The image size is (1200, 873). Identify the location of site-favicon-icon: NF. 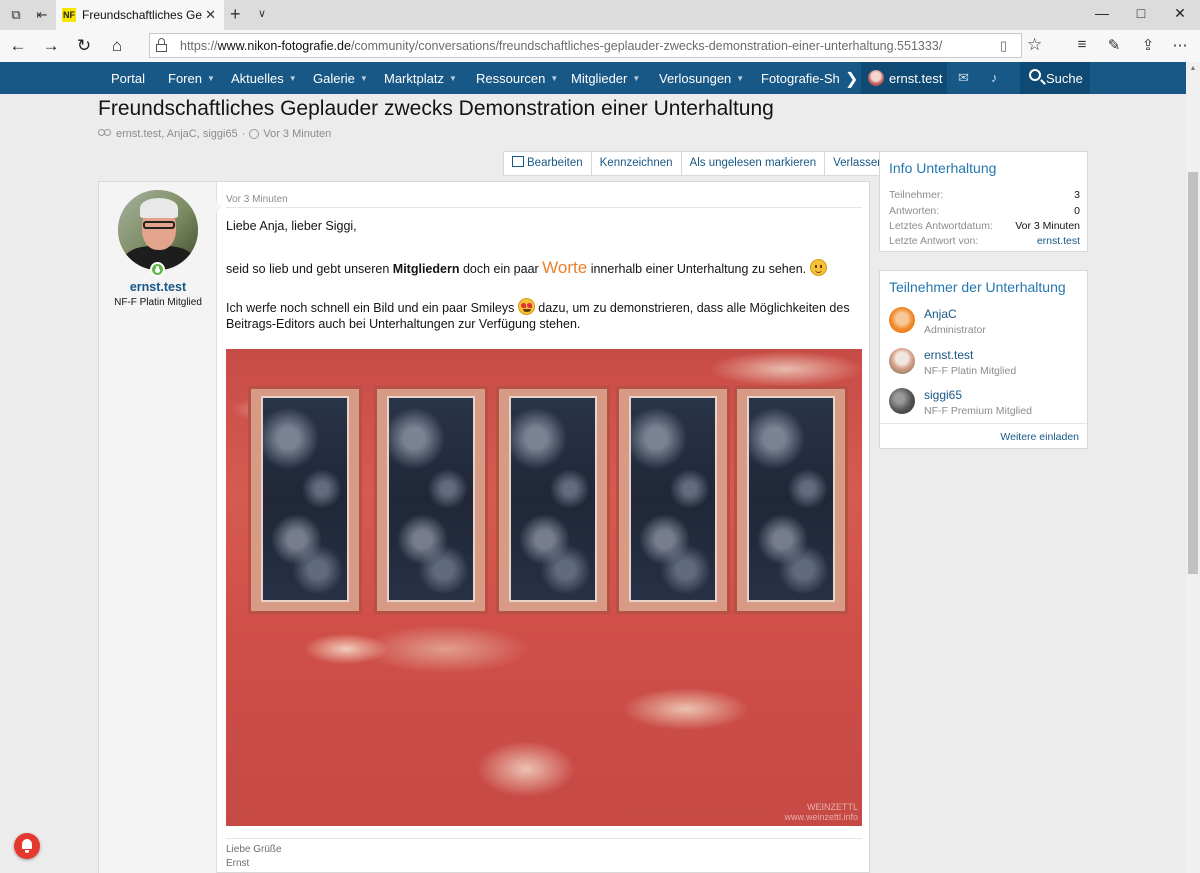
(69, 15).